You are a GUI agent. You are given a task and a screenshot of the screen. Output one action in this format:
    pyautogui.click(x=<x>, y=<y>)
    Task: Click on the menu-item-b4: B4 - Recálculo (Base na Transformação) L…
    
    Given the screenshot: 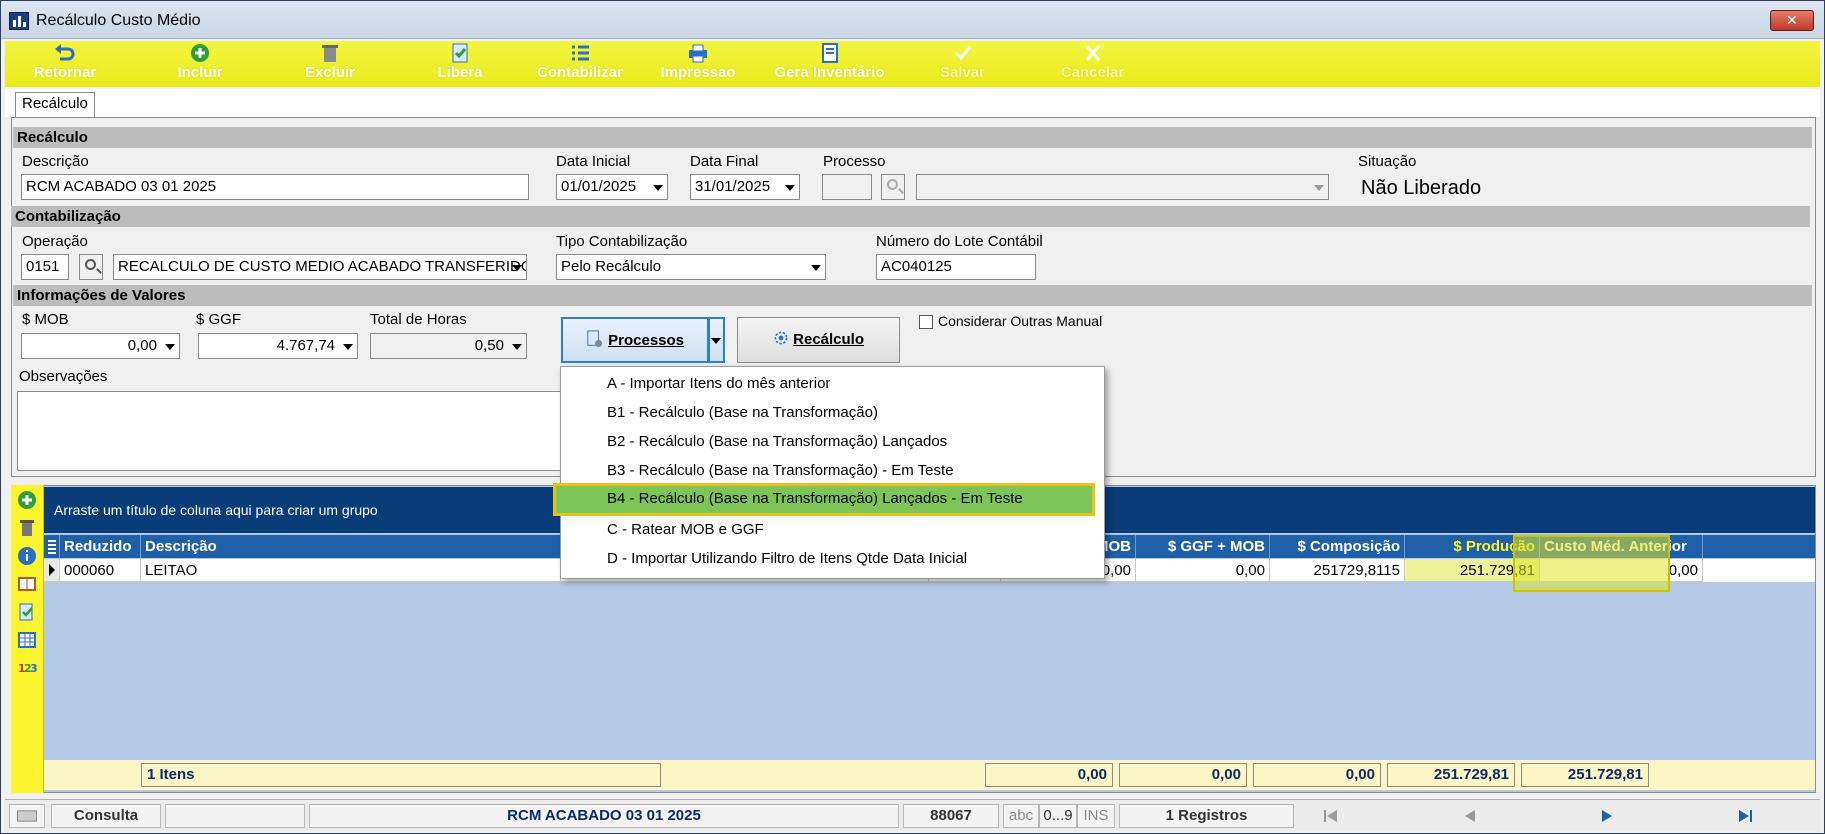 What is the action you would take?
    pyautogui.click(x=824, y=499)
    